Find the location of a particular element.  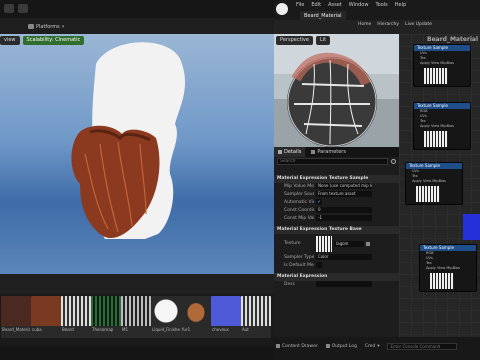

section-texture-base: Material Expression Texture Base is located at coordinates (336, 230).